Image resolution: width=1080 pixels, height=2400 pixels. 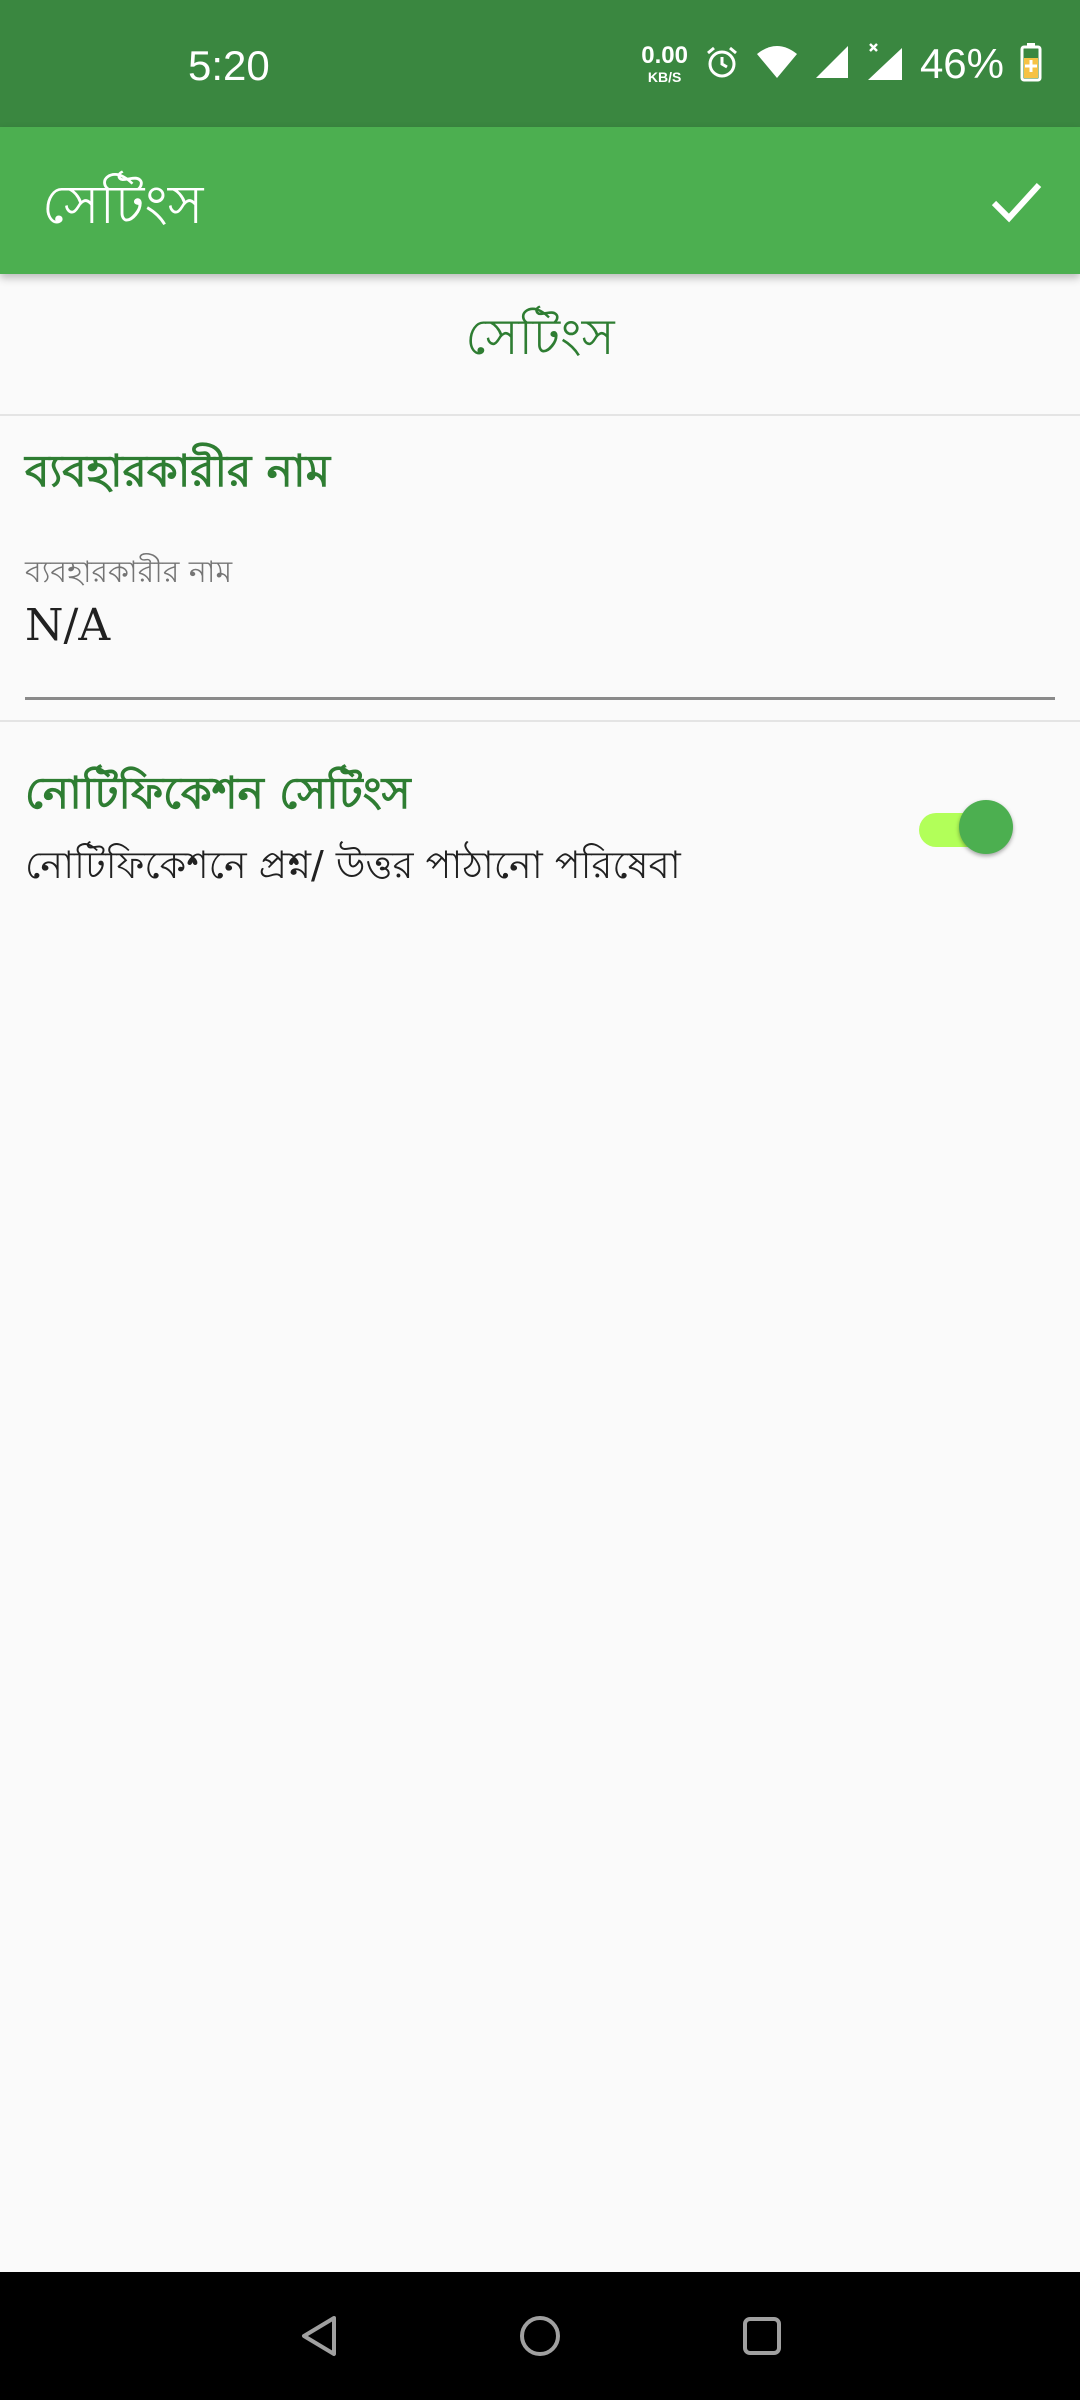 What do you see at coordinates (123, 204) in the screenshot?
I see `app-bar-title: সেটিংস` at bounding box center [123, 204].